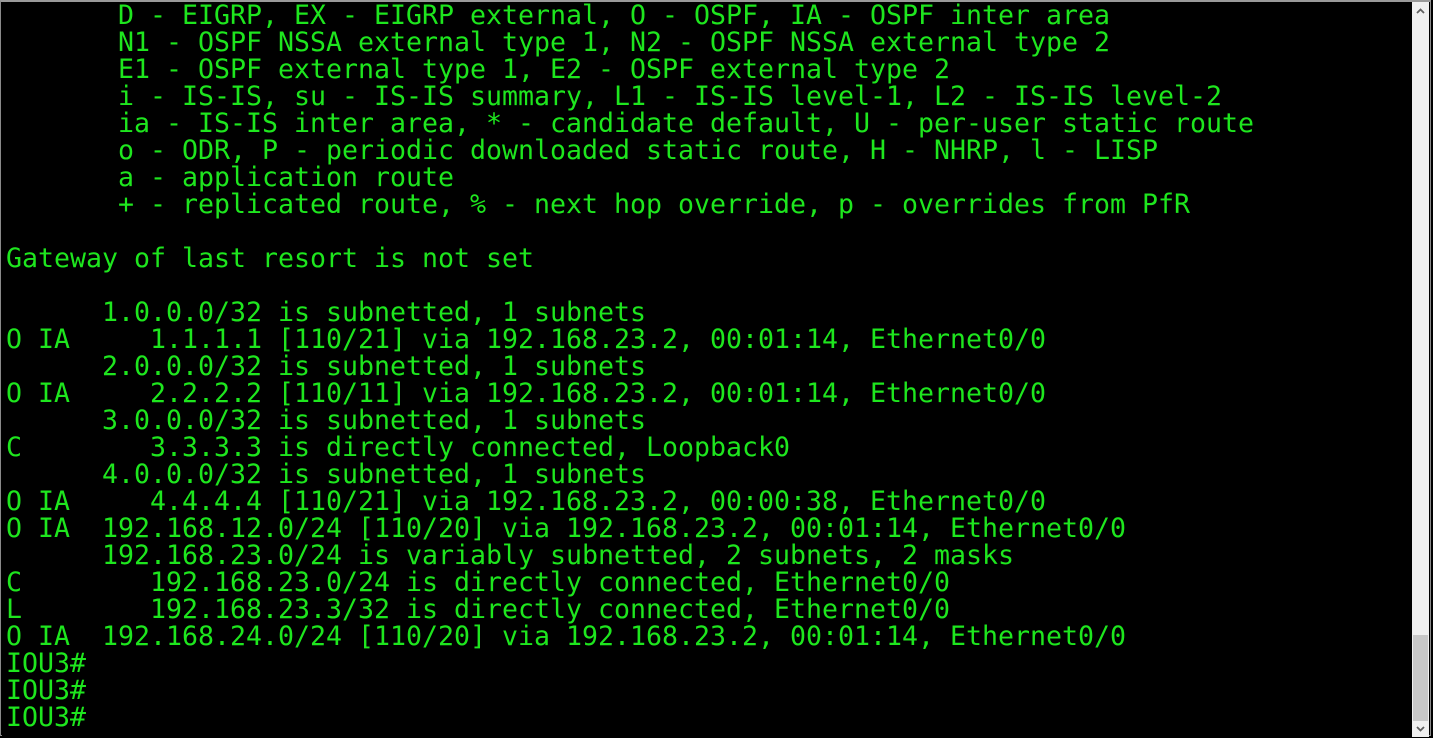  What do you see at coordinates (1420, 678) in the screenshot?
I see `scrollbar-thumb` at bounding box center [1420, 678].